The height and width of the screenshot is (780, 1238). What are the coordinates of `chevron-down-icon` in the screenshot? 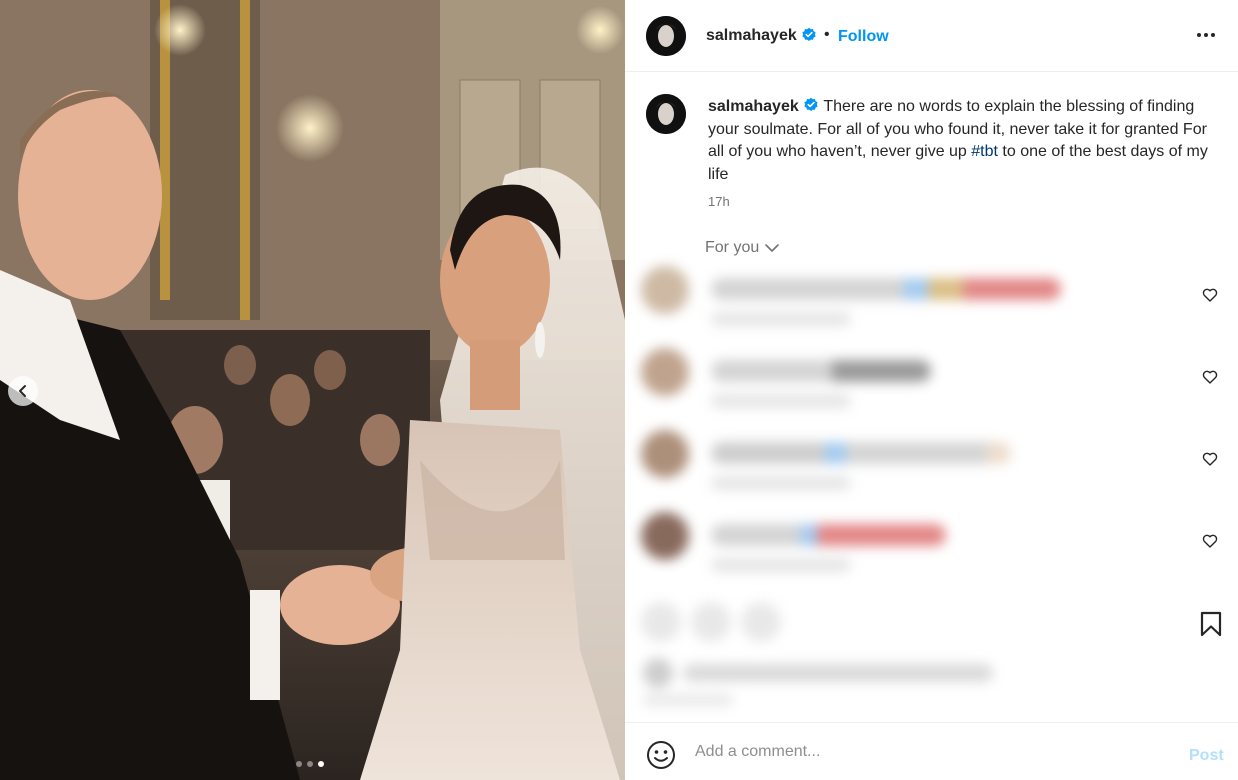 It's located at (772, 248).